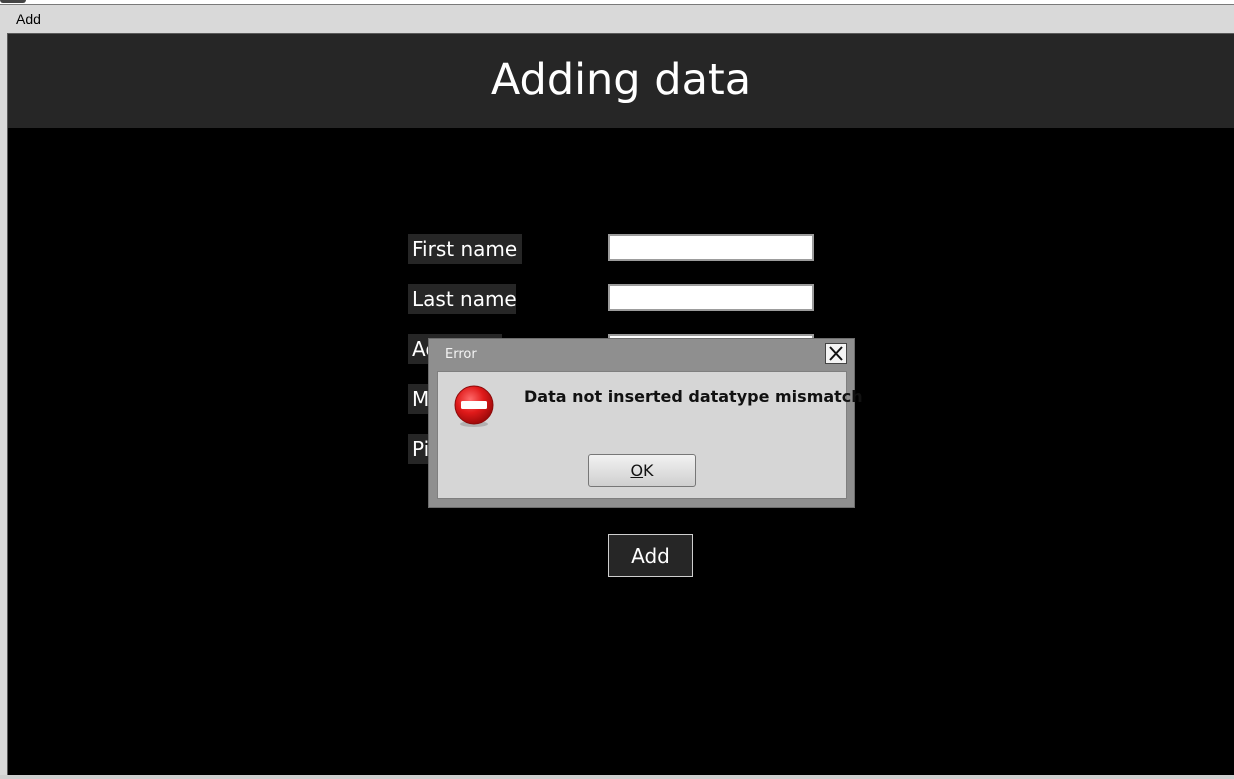 The height and width of the screenshot is (779, 1234). I want to click on window-bottom-edge, so click(617, 777).